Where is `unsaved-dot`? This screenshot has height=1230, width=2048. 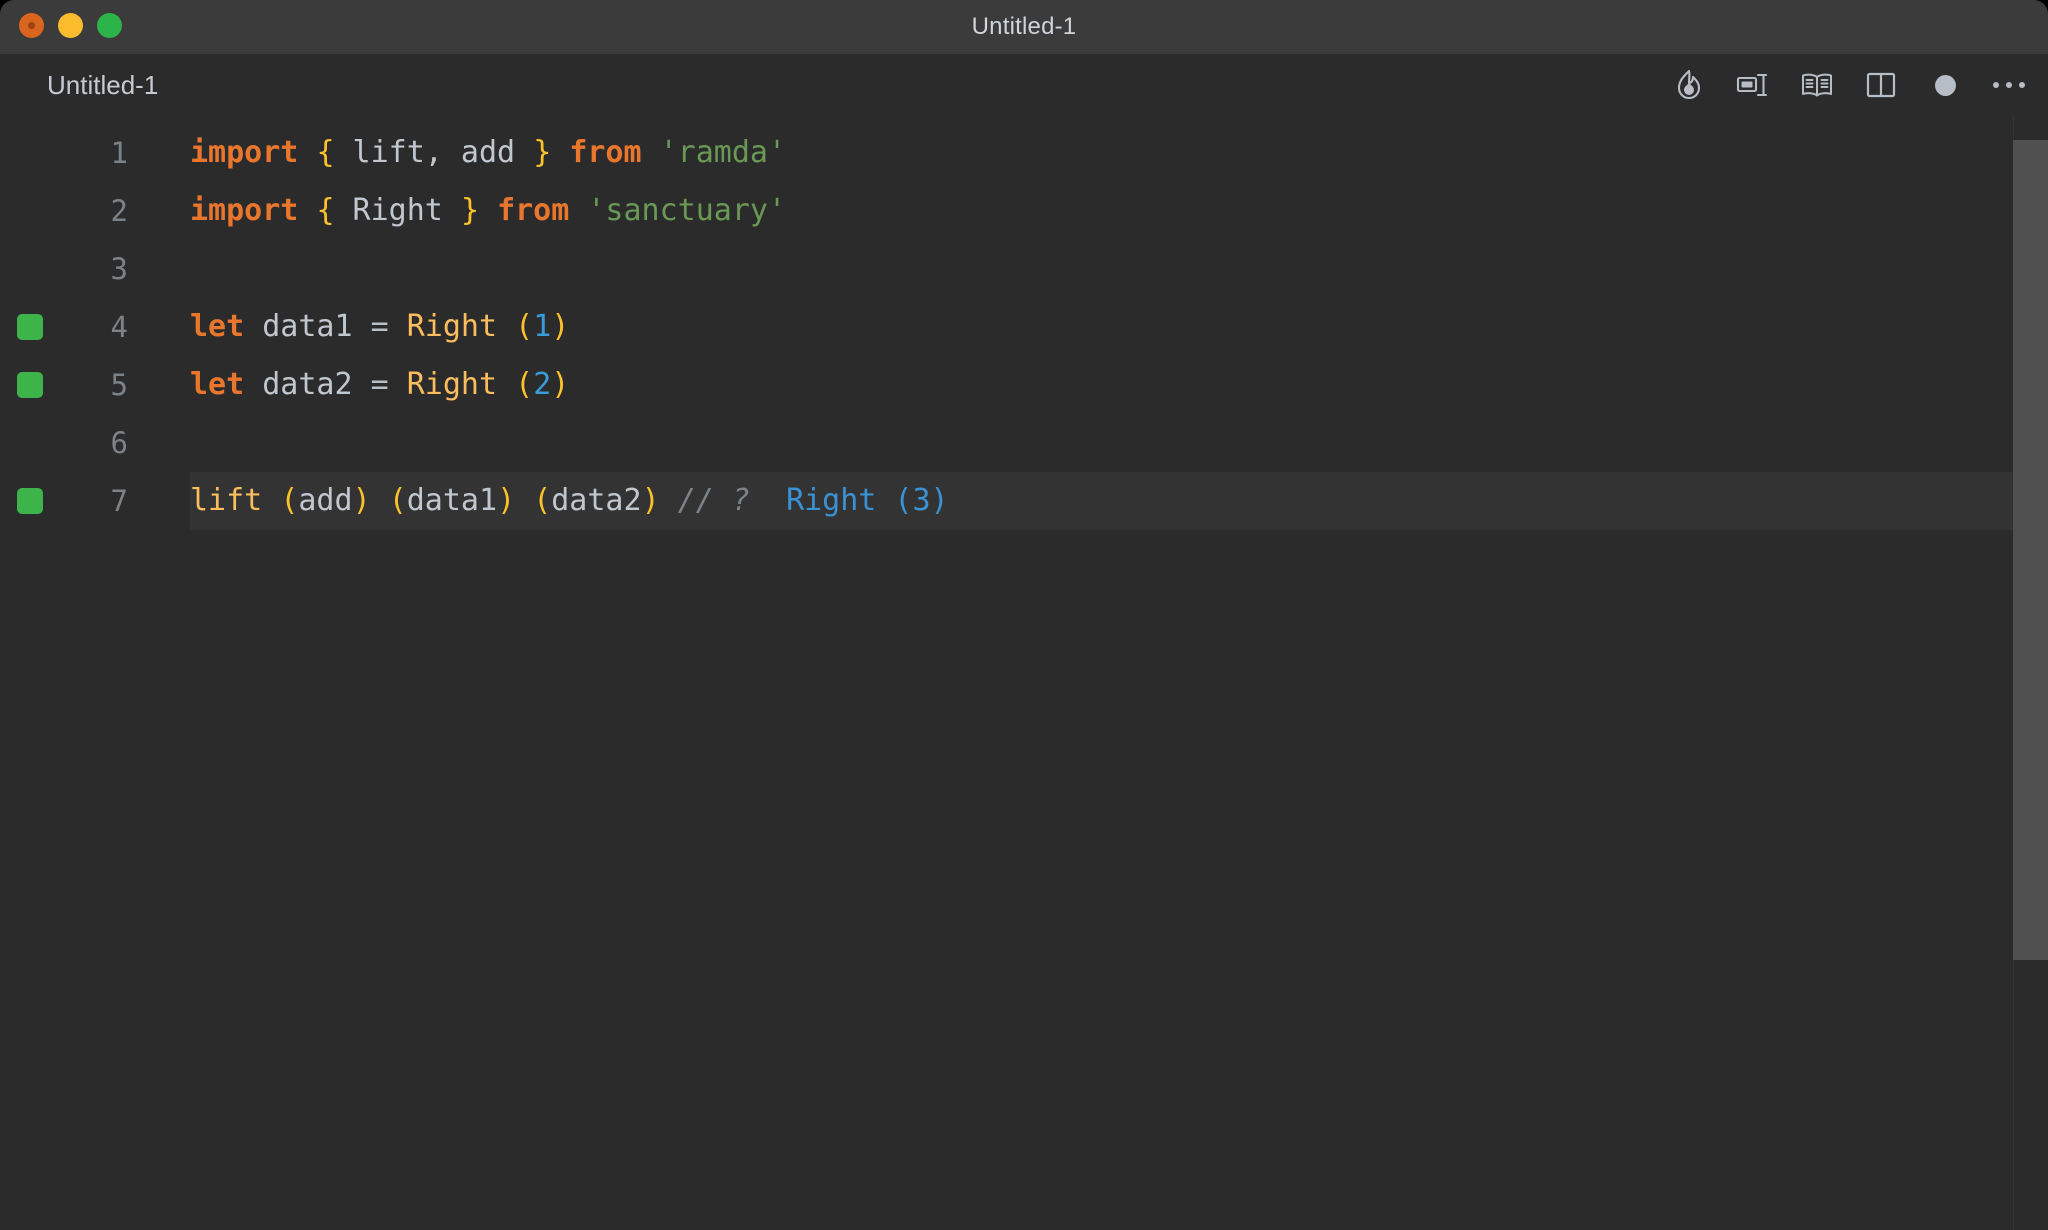
unsaved-dot is located at coordinates (1945, 85).